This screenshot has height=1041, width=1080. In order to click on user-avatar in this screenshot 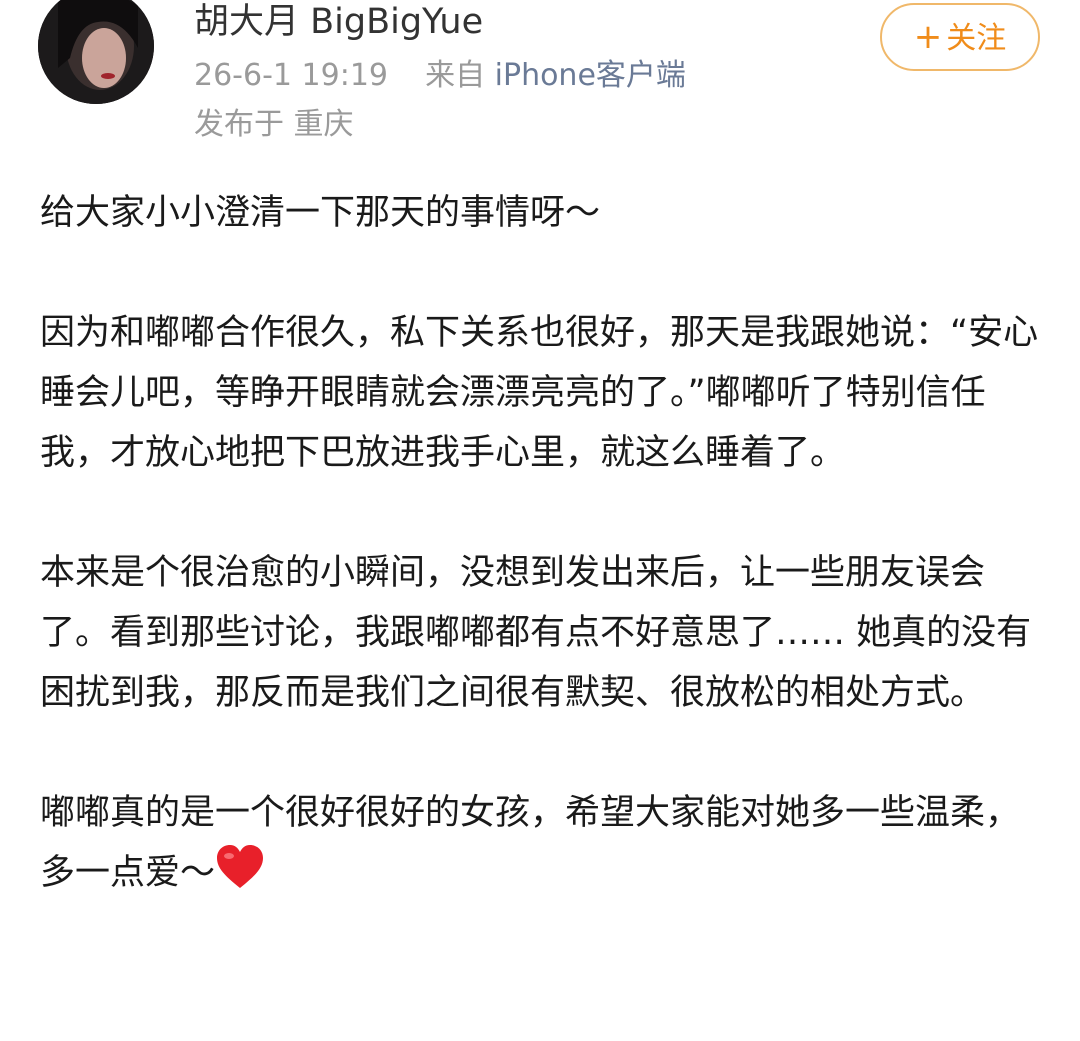, I will do `click(96, 52)`.